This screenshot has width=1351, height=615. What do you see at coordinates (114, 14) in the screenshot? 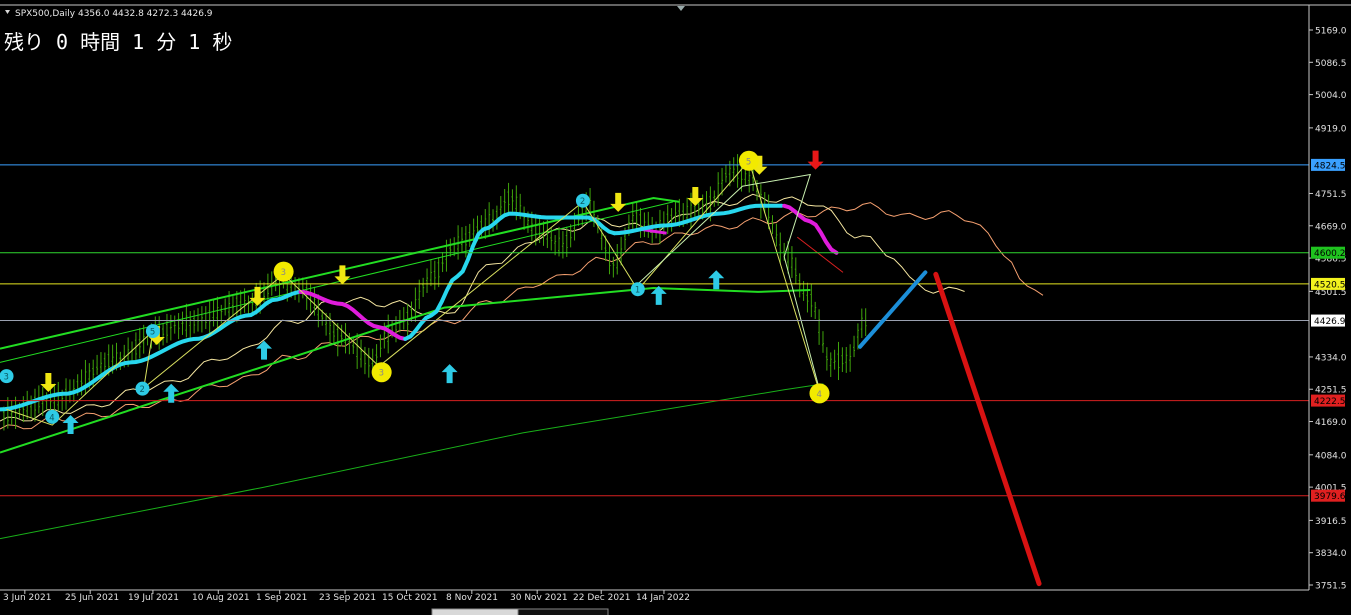
I see `symbol-ohlc-label: SPX500,Daily 4356.0 4432.8 4272.3 4426.9` at bounding box center [114, 14].